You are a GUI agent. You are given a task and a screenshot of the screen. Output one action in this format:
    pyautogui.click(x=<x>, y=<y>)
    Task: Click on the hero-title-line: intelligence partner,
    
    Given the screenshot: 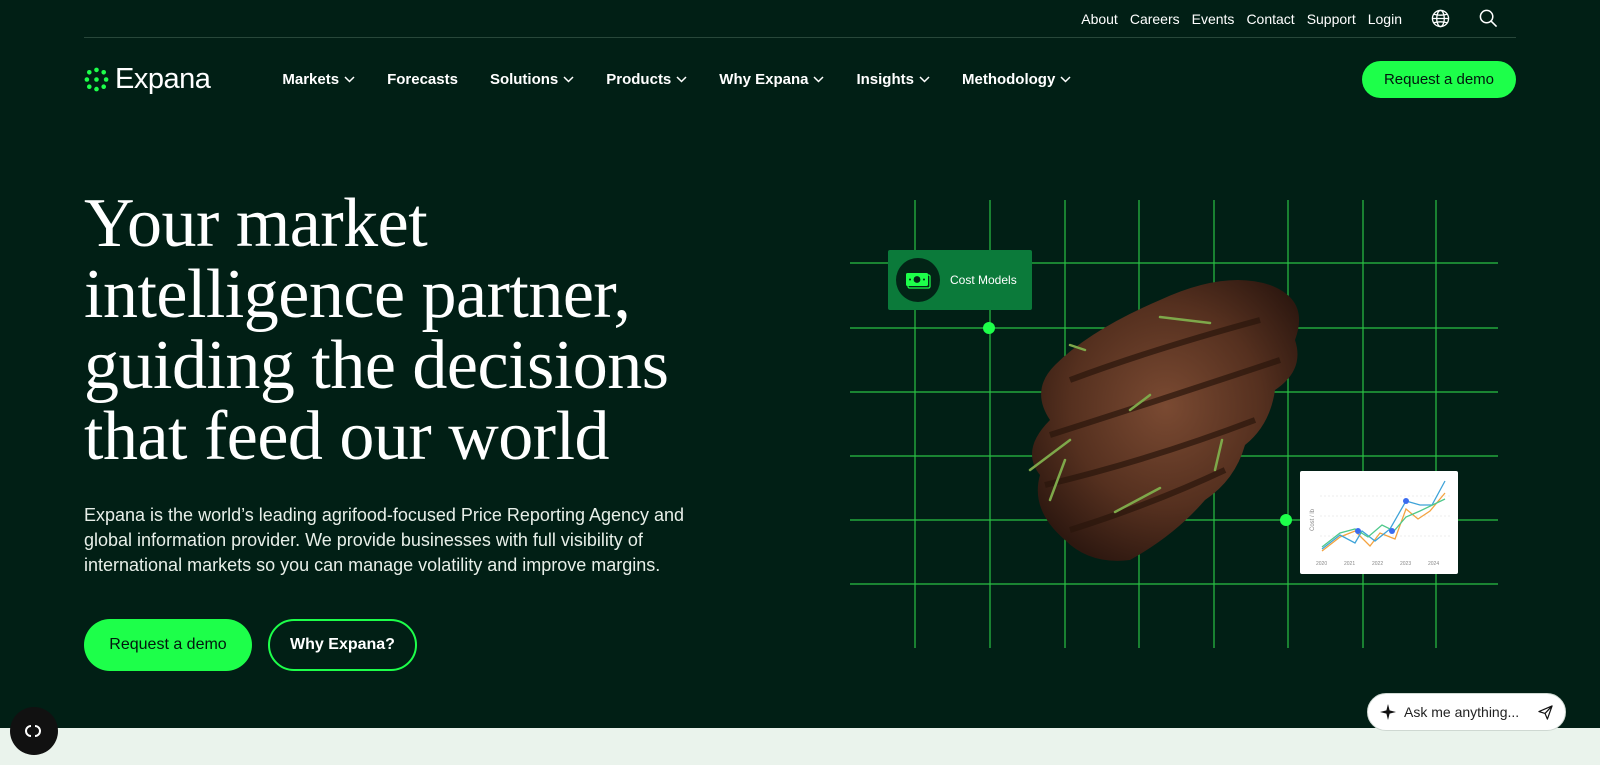 What is the action you would take?
    pyautogui.click(x=357, y=294)
    